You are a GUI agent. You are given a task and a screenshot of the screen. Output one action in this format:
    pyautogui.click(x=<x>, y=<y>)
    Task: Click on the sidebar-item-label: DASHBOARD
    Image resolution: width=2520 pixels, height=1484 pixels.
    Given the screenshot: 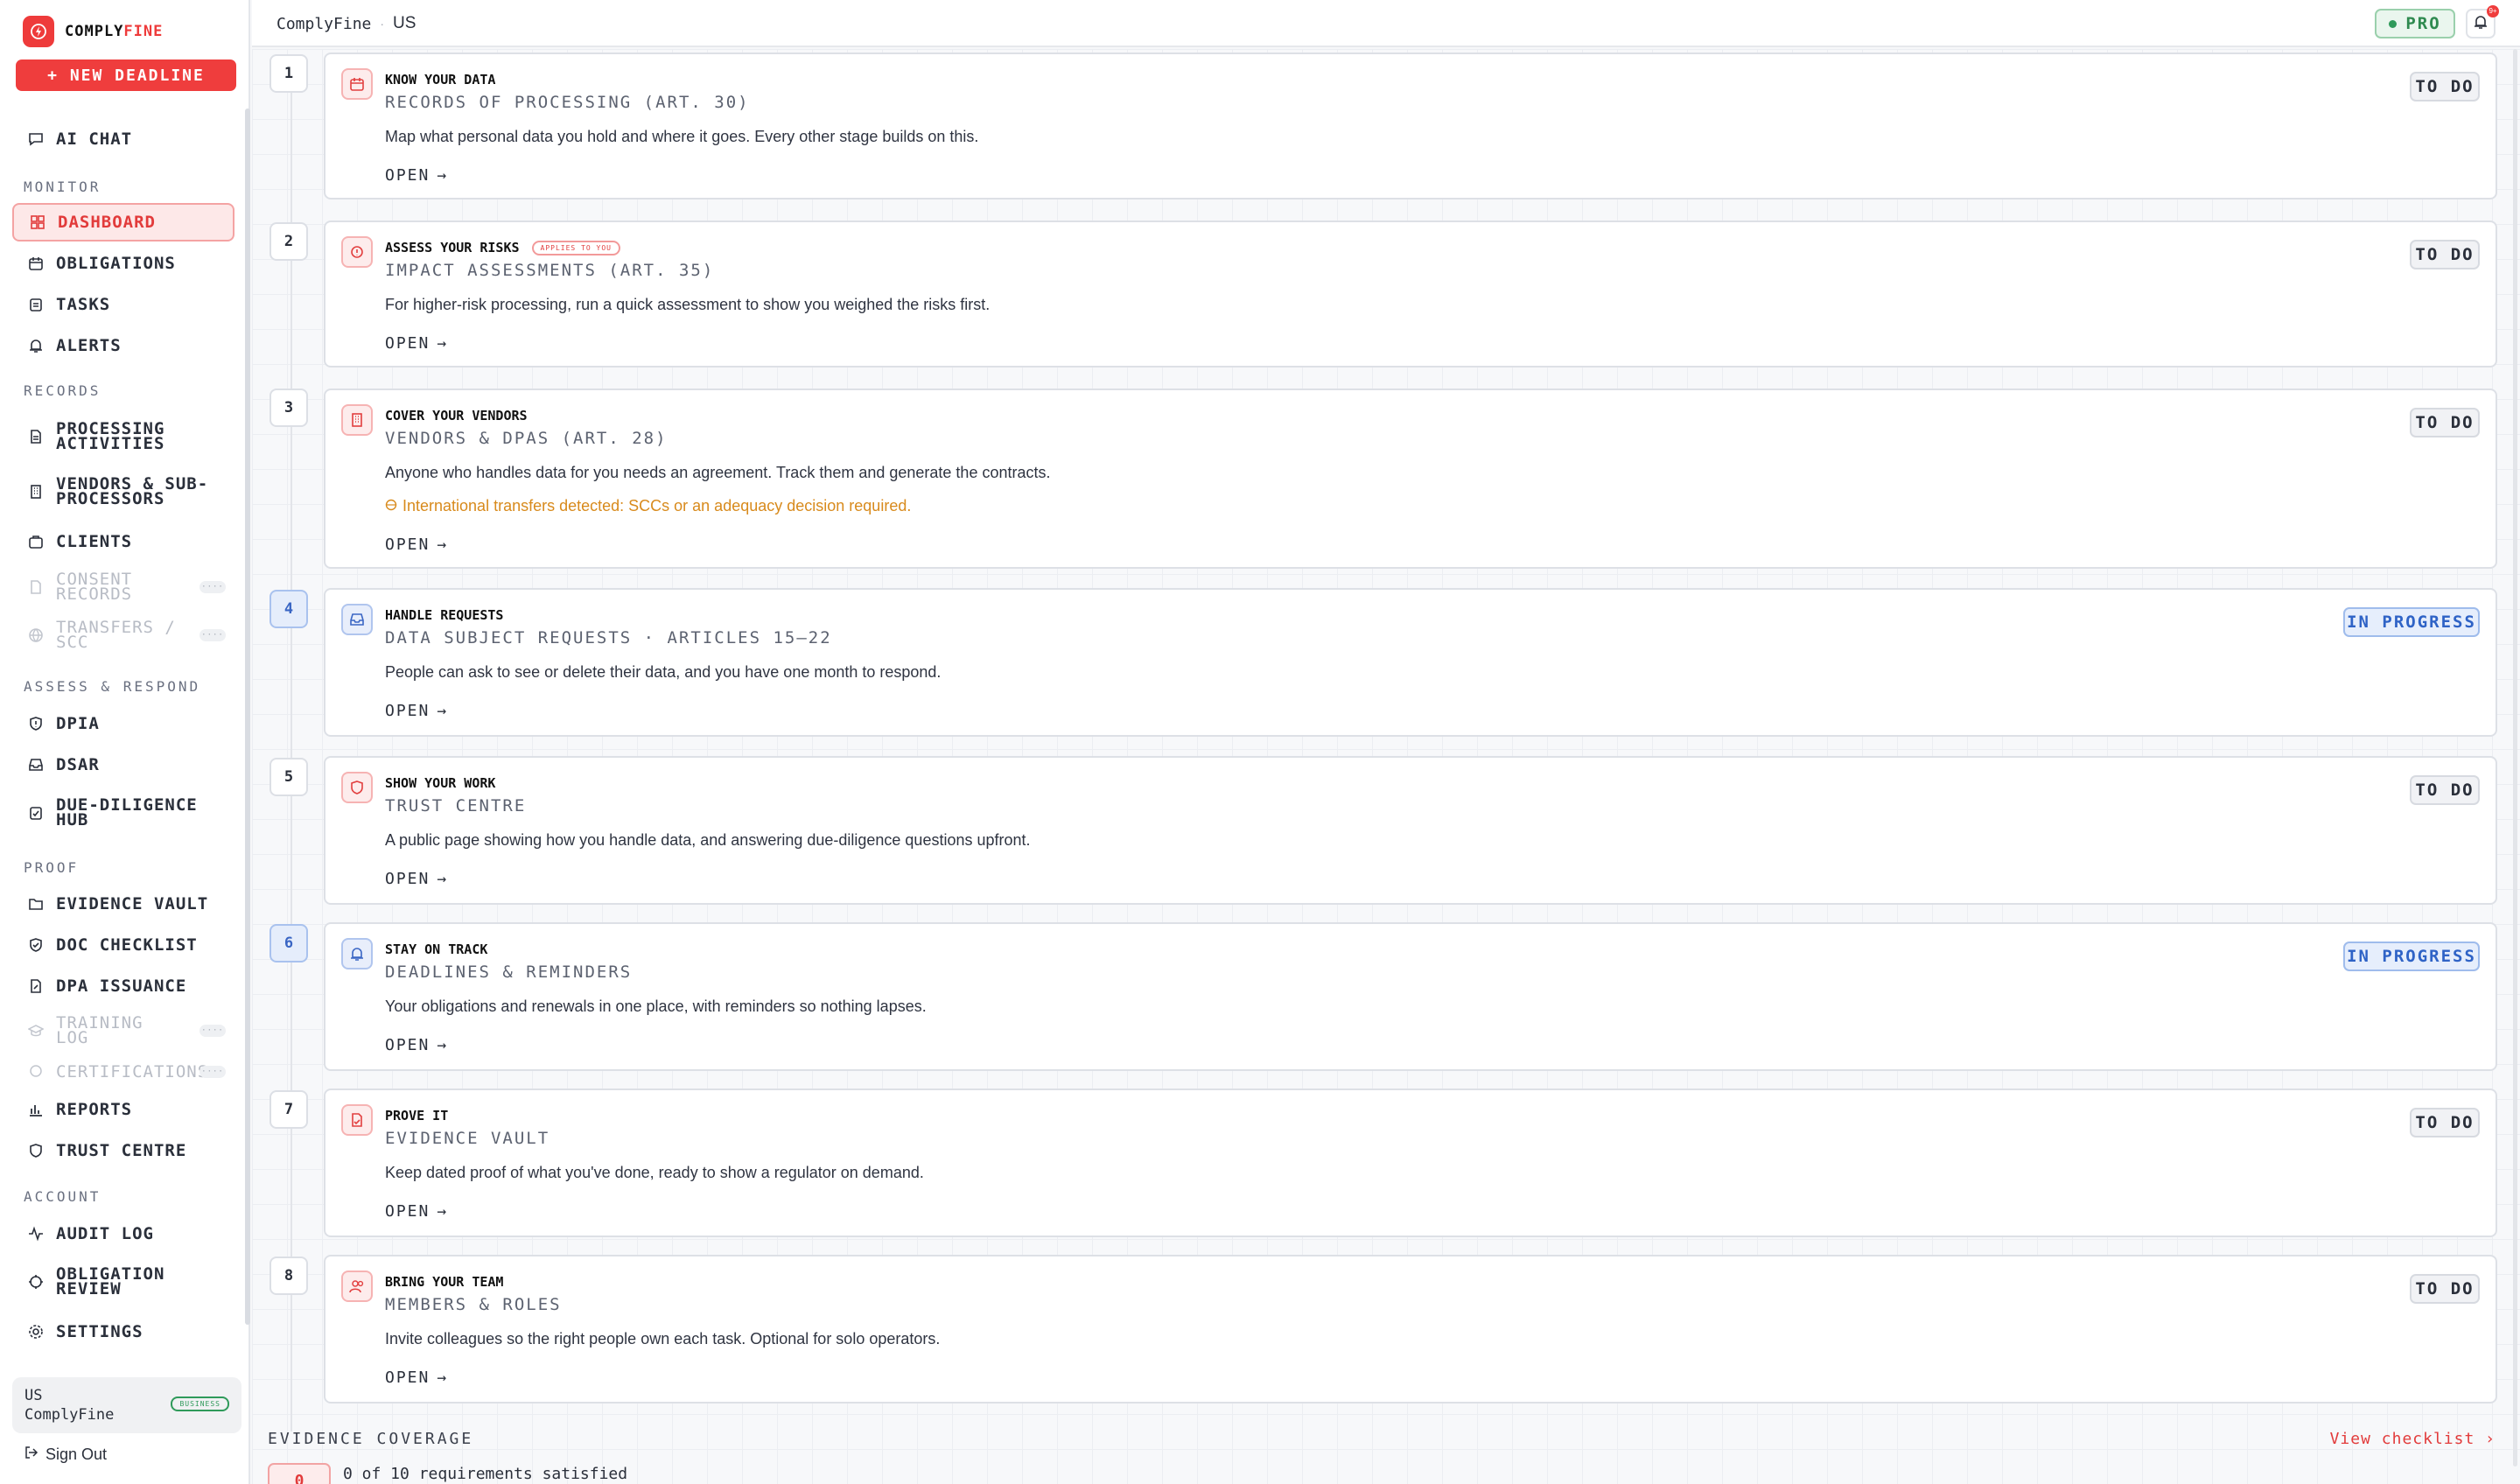 What is the action you would take?
    pyautogui.click(x=107, y=222)
    